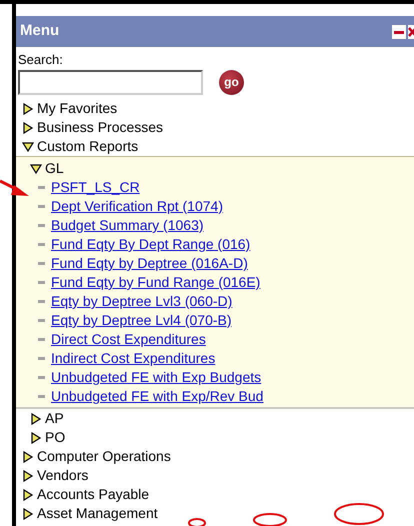 The width and height of the screenshot is (414, 526). I want to click on menu-folder: Vendors, so click(62, 475).